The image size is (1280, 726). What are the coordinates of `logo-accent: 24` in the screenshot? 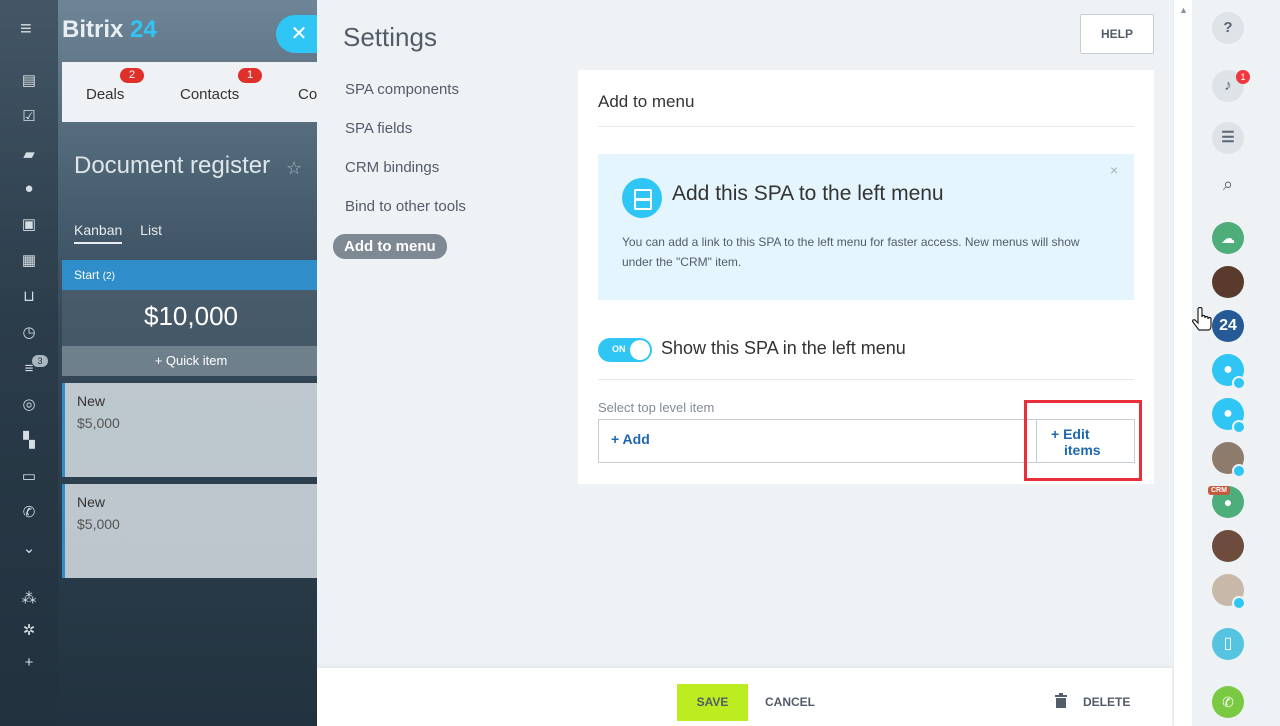 It's located at (143, 29).